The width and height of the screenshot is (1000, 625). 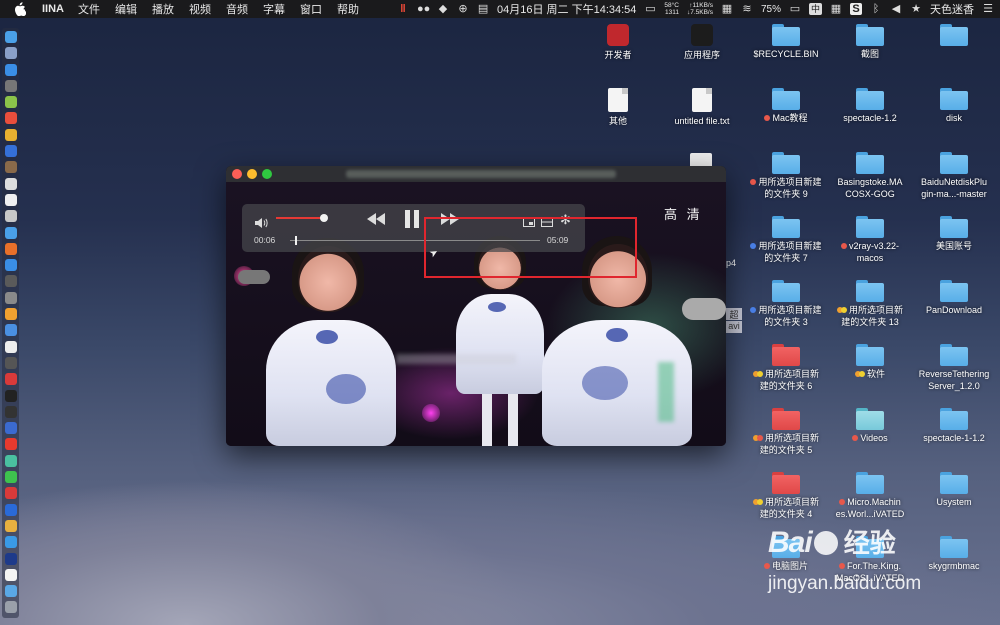 I want to click on display-icon: ▭, so click(x=650, y=9).